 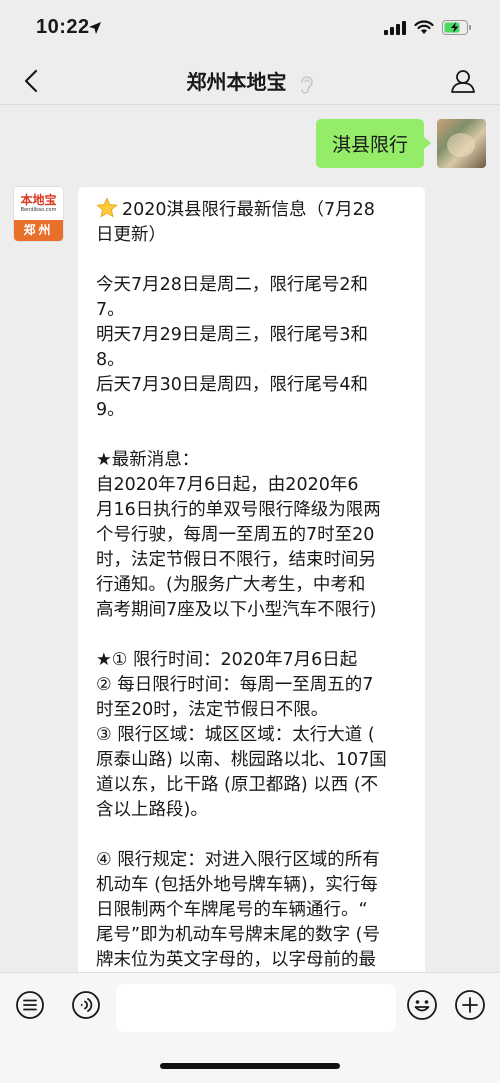 I want to click on message-line: 日限制两个车牌尾号的车辆通行。“, so click(x=232, y=910).